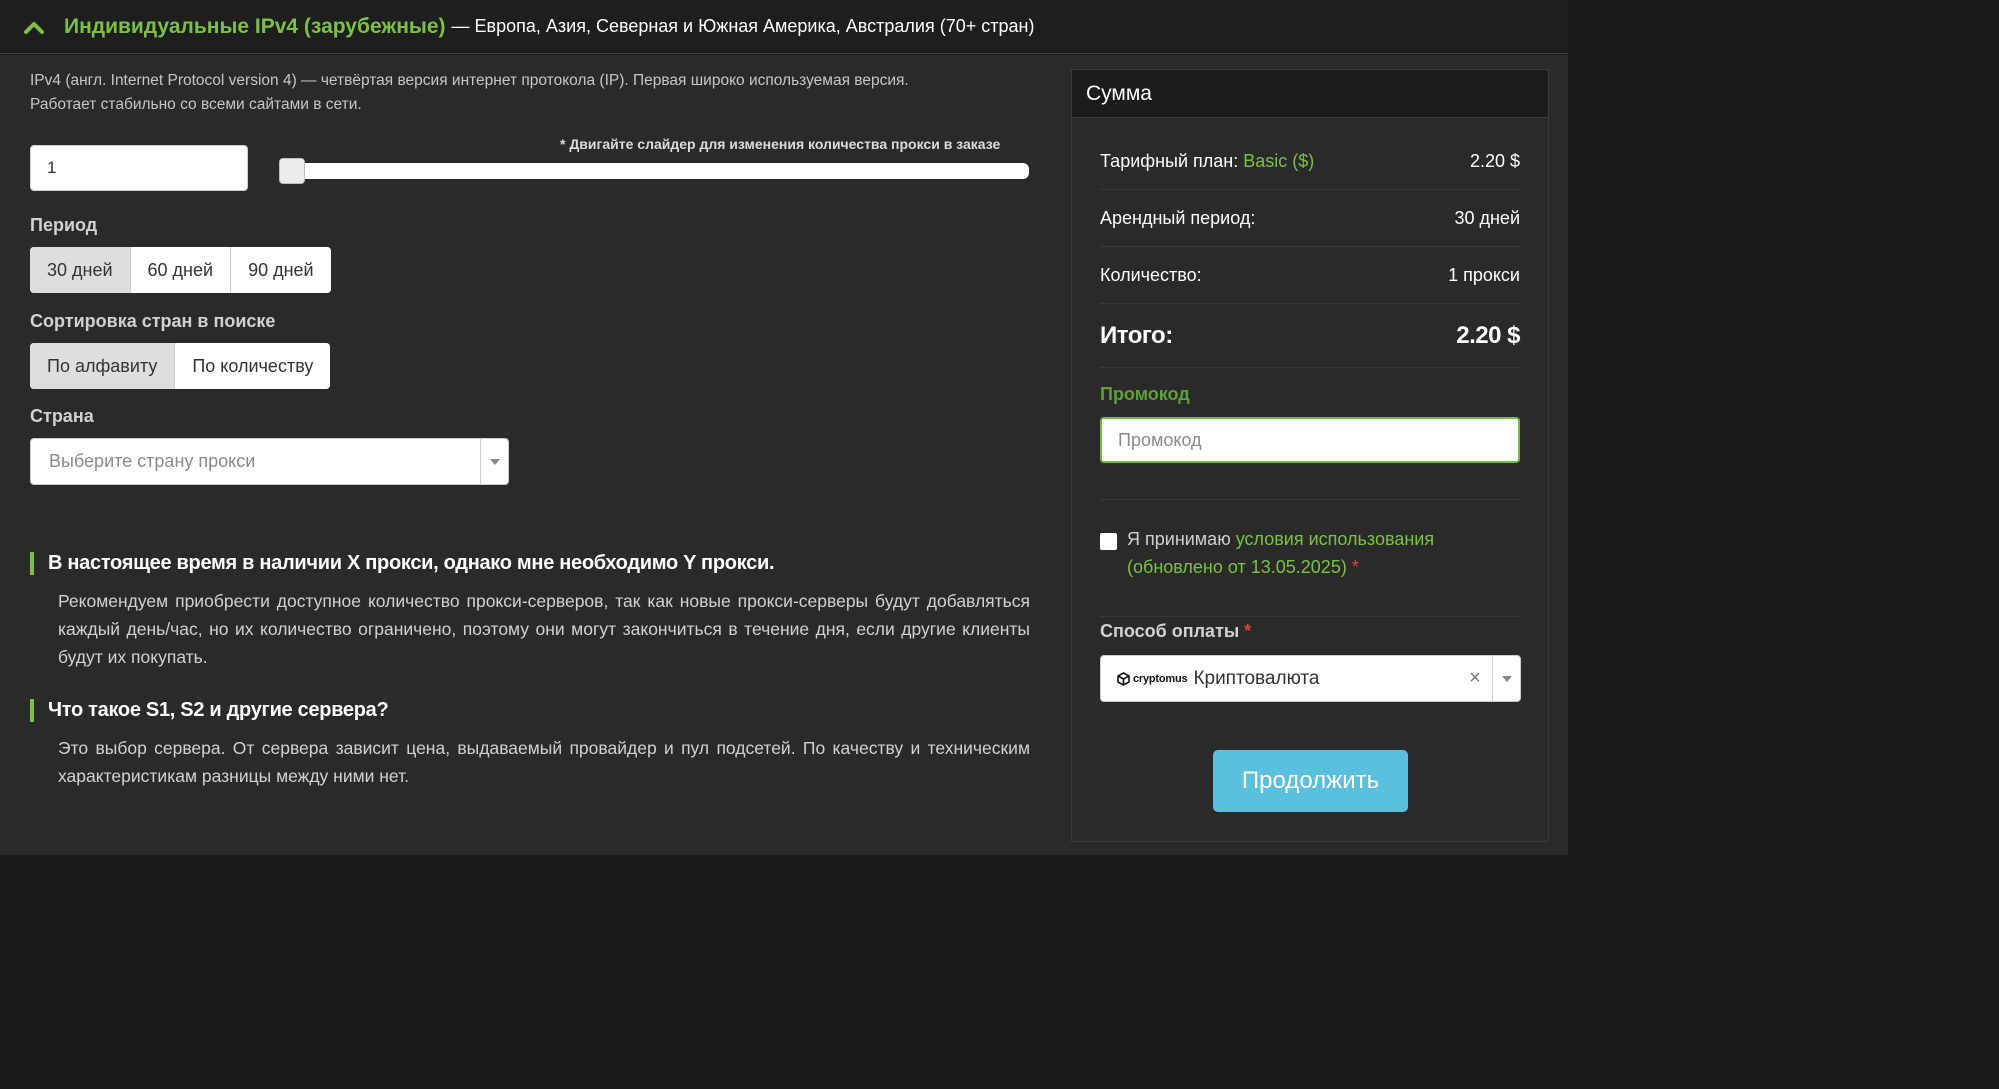  Describe the element at coordinates (1108, 541) in the screenshot. I see `terms-checkbox` at that location.